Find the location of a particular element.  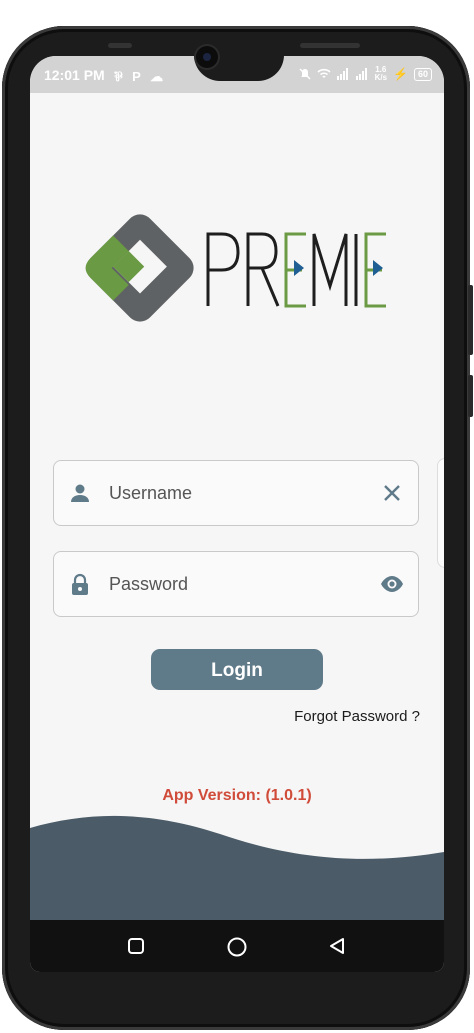

login-button: Login is located at coordinates (237, 669).